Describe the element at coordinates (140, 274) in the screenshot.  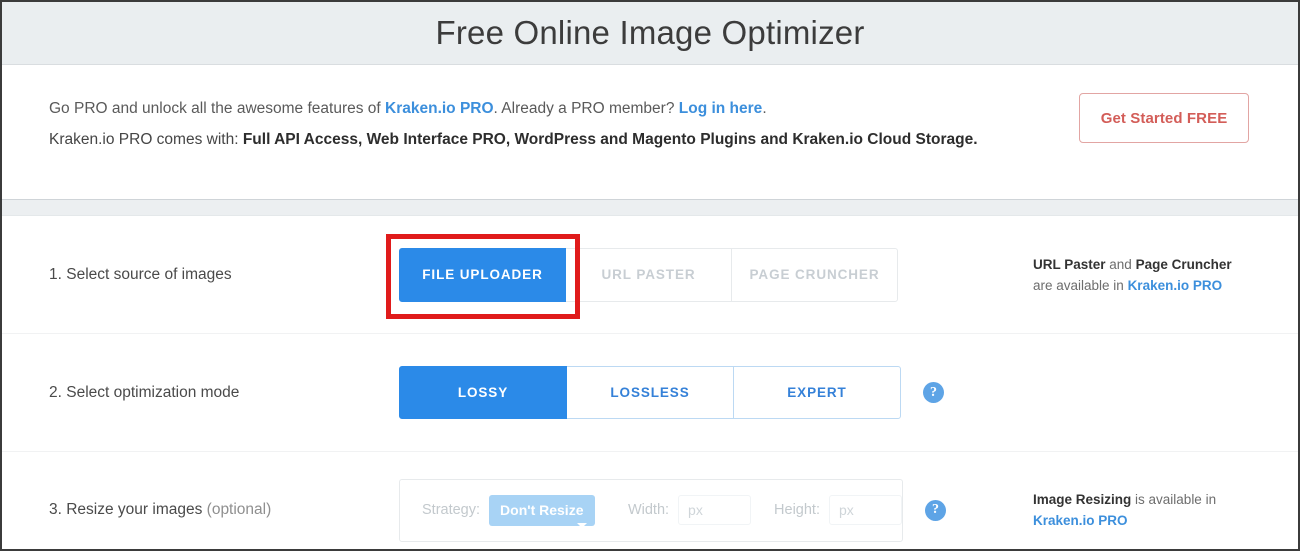
I see `step-1-label: 1. Select source of images` at that location.